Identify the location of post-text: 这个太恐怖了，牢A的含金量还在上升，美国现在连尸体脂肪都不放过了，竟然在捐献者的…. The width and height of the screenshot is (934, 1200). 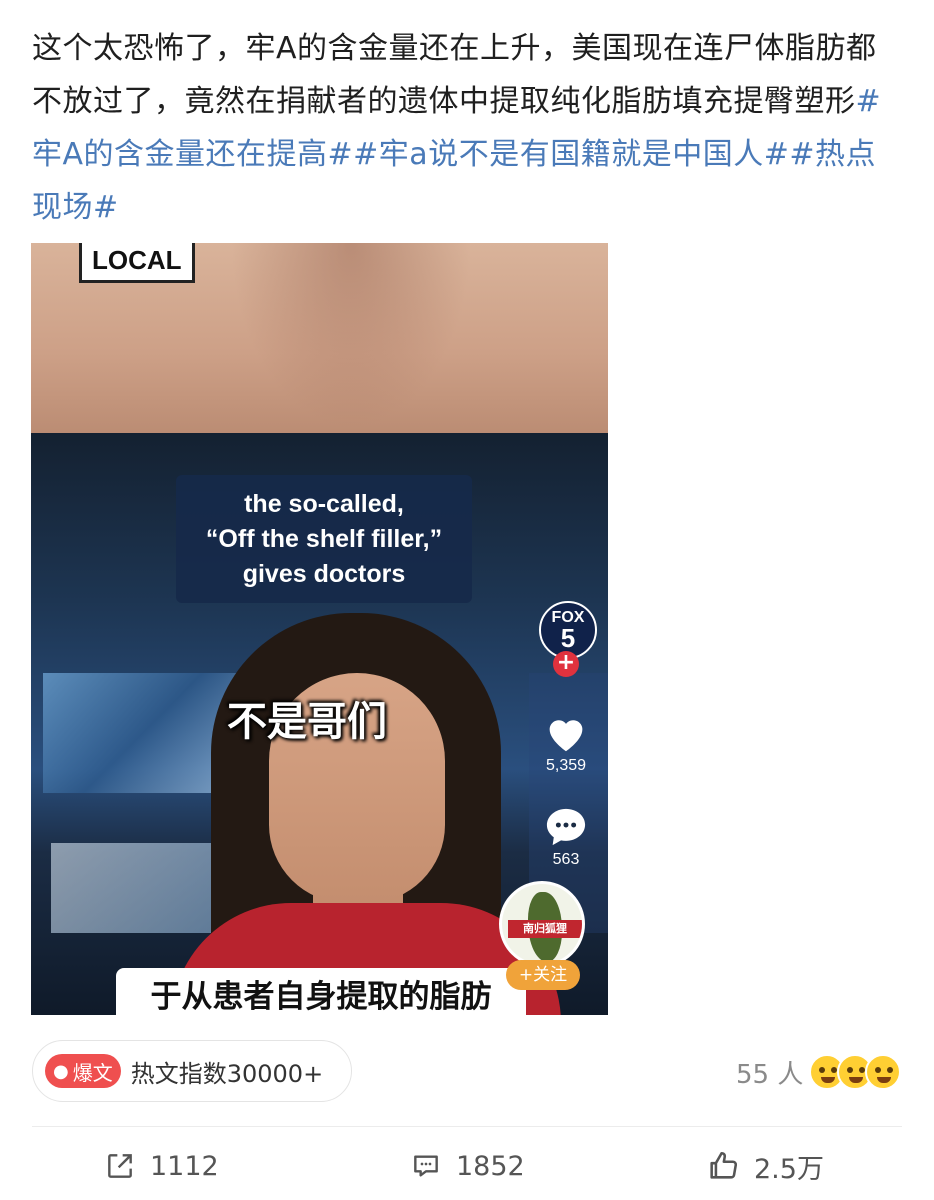
(454, 75).